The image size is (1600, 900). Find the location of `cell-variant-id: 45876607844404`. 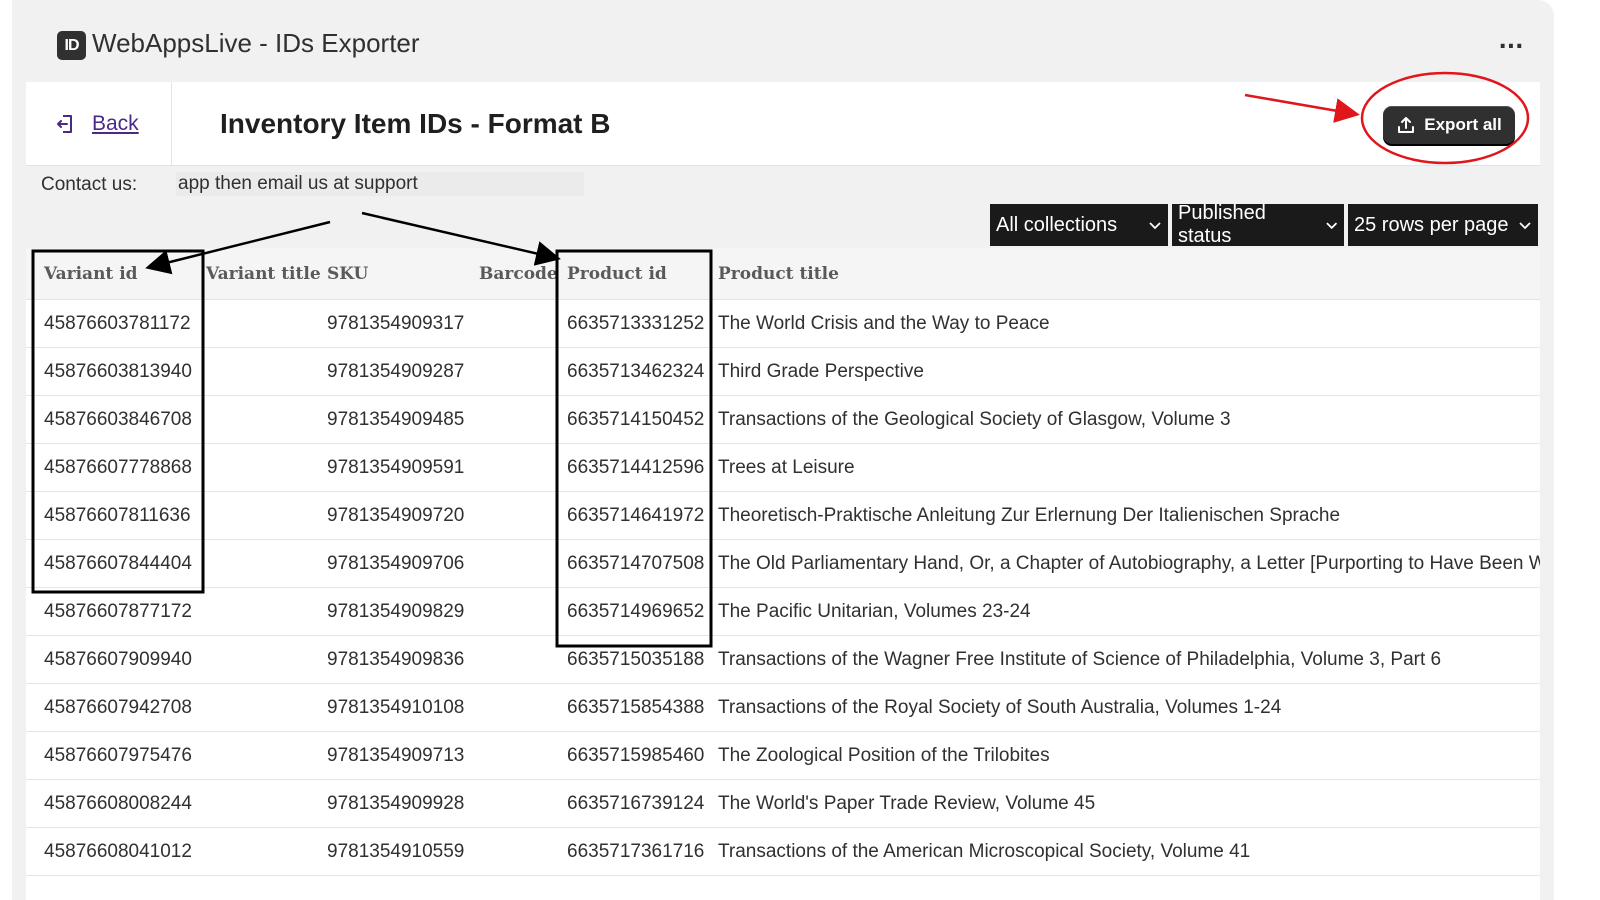

cell-variant-id: 45876607844404 is located at coordinates (118, 563).